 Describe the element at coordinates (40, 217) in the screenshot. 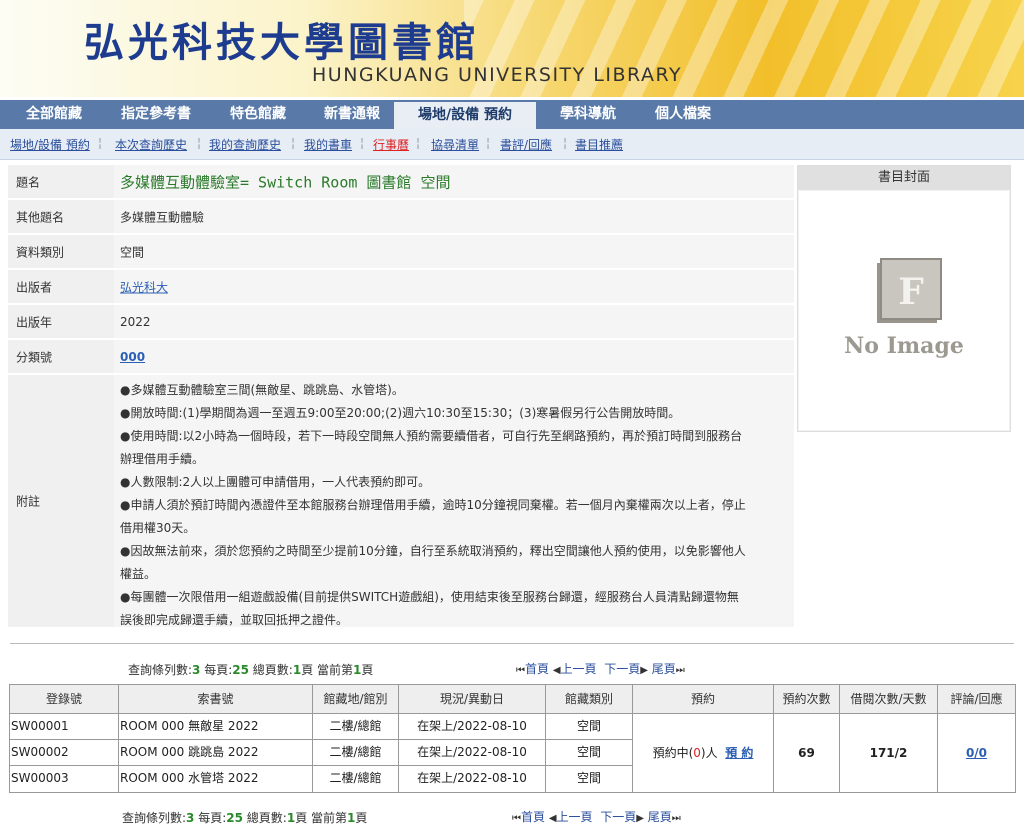

I see `label-other-title: 其他題名` at that location.